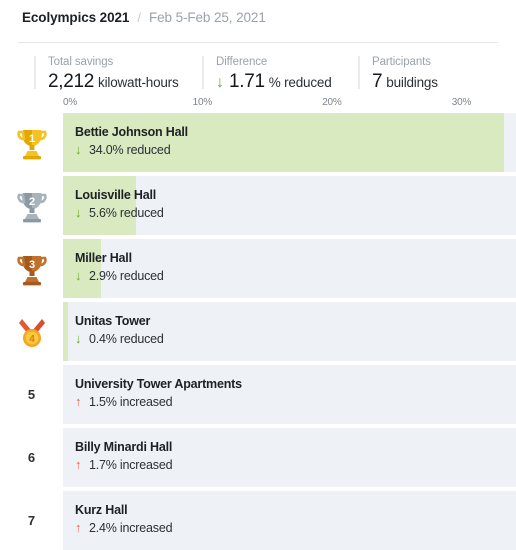  What do you see at coordinates (129, 150) in the screenshot?
I see `change-value: 34.0% reduced` at bounding box center [129, 150].